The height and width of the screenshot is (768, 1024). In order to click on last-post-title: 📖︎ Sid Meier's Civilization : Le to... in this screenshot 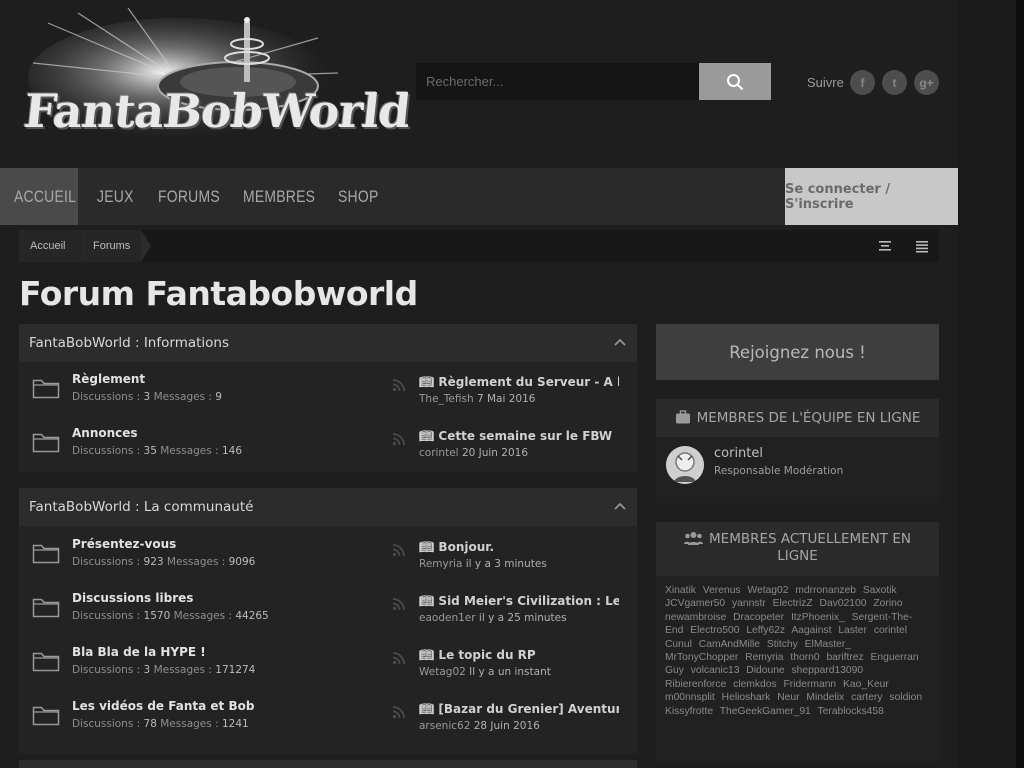, I will do `click(519, 601)`.